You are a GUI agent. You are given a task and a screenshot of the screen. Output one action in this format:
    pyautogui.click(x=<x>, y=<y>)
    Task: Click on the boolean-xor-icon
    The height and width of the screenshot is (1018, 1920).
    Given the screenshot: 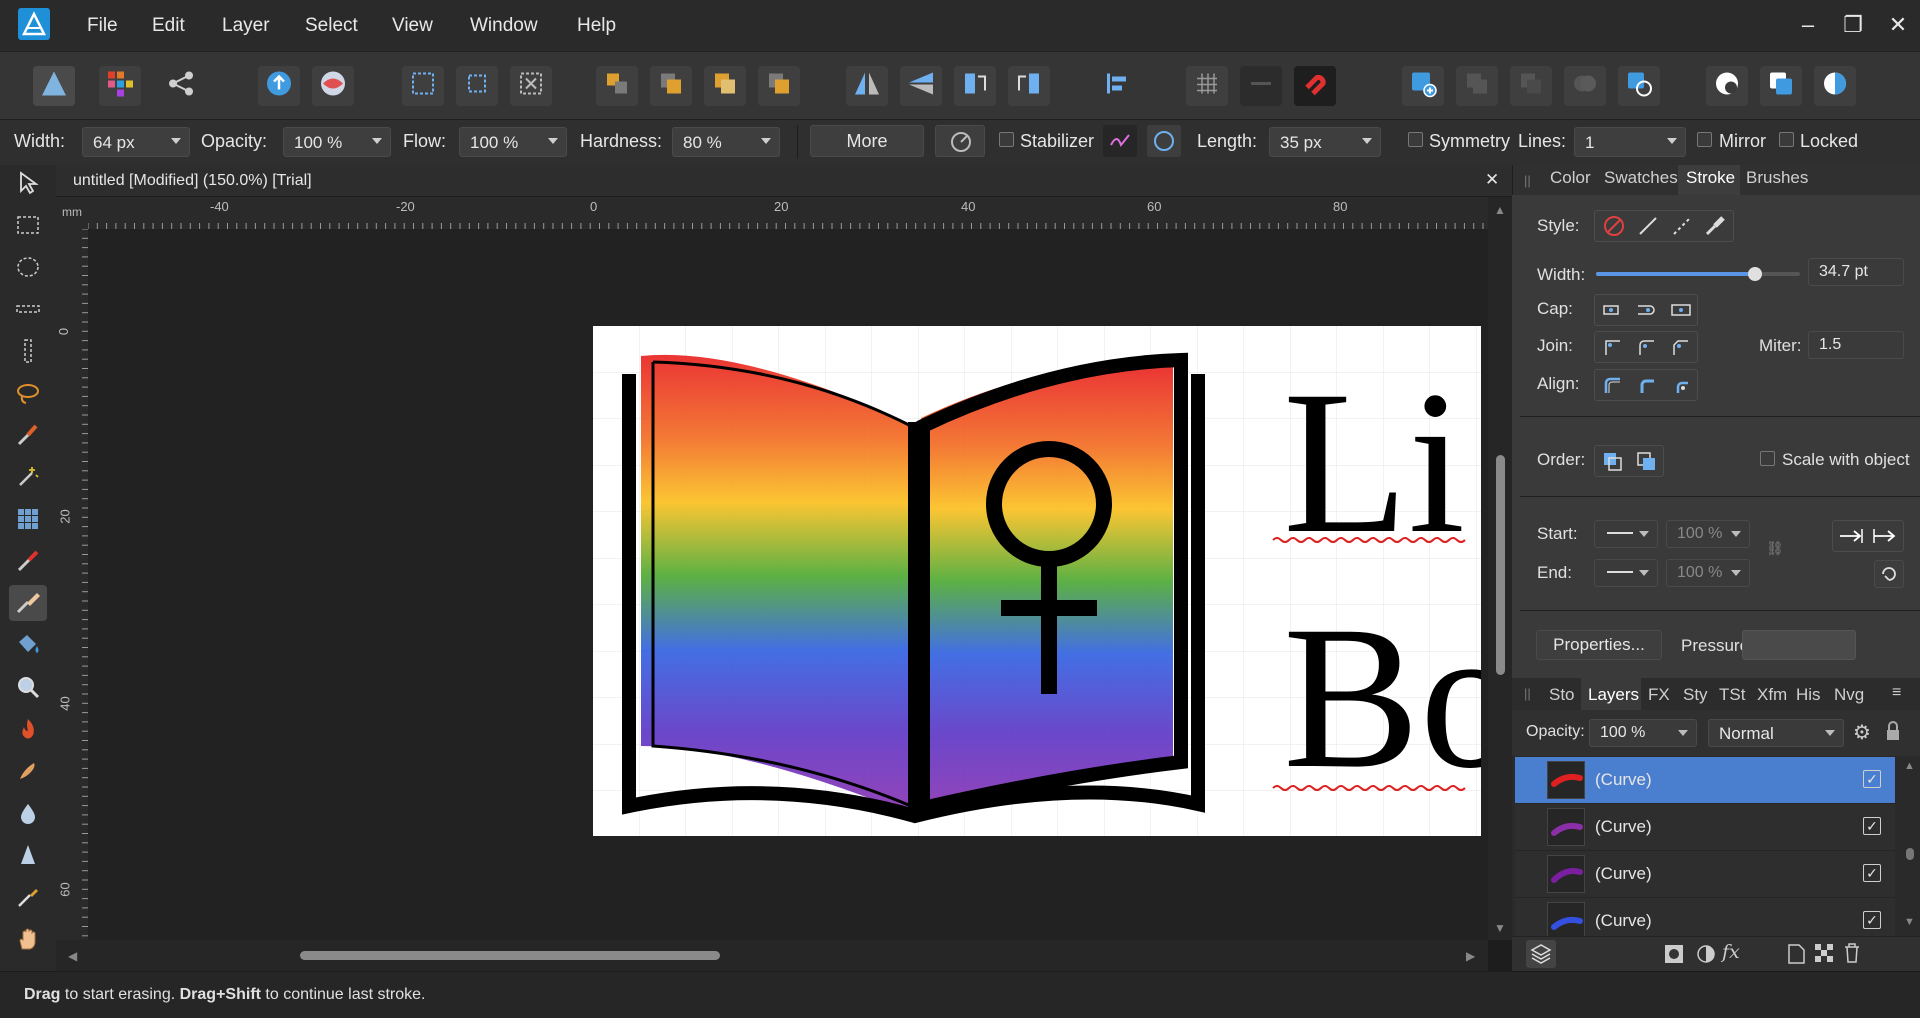 What is the action you would take?
    pyautogui.click(x=1639, y=86)
    